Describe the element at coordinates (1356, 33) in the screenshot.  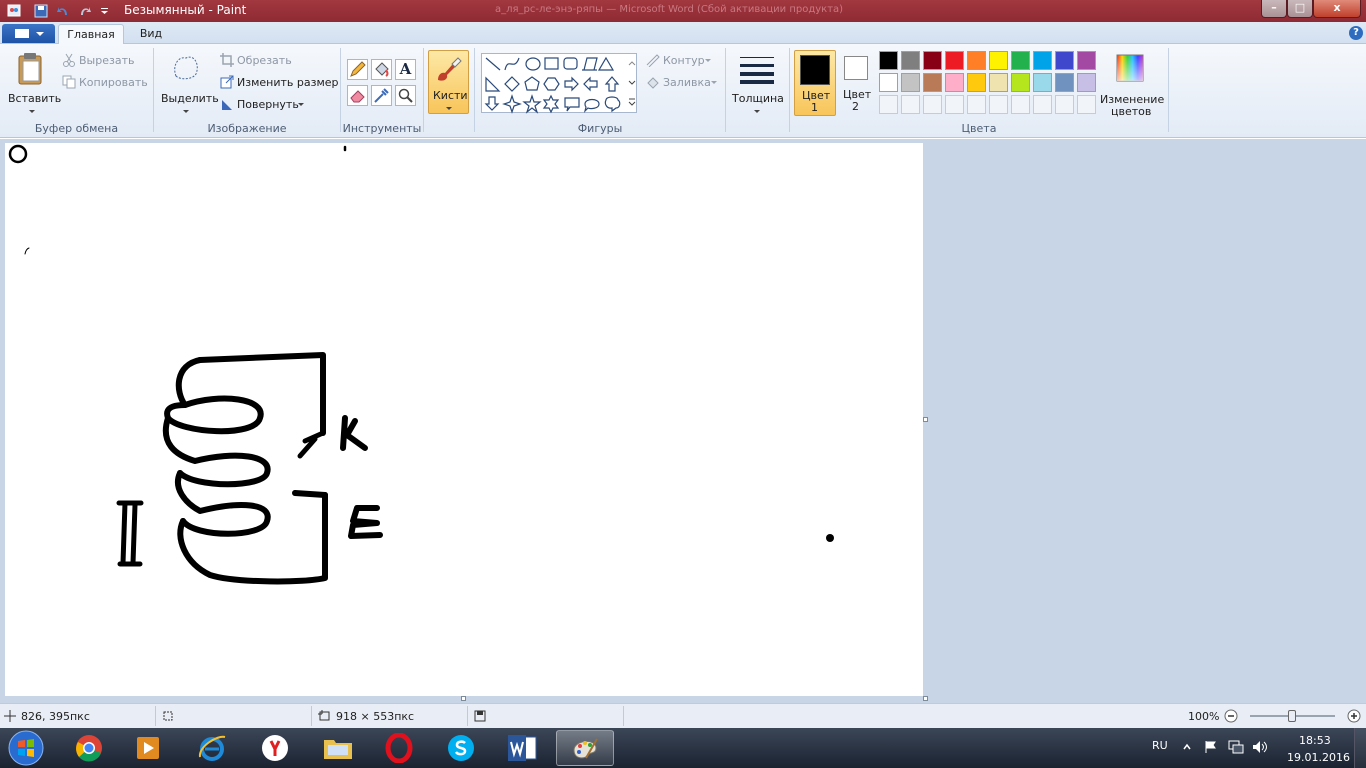
I see `help-icon: ?` at that location.